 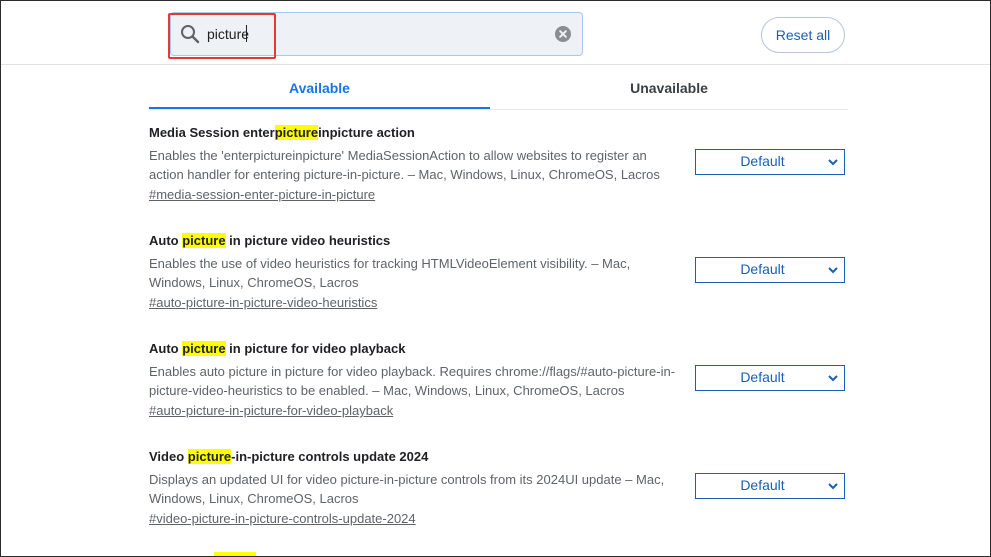 What do you see at coordinates (366, 132) in the screenshot?
I see `flag-title-suffix: inpicture action` at bounding box center [366, 132].